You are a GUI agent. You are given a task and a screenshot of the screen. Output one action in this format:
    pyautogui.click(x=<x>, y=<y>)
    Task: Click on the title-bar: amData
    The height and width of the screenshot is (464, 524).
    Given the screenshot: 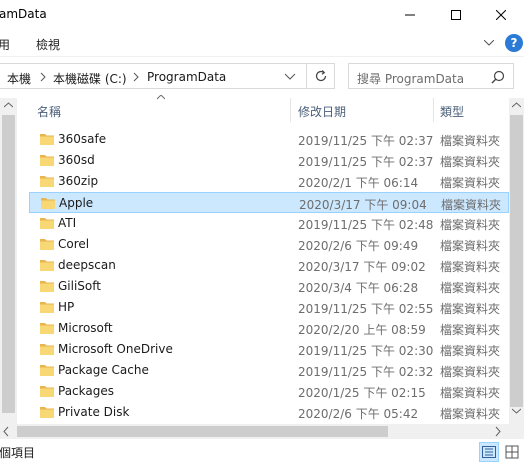 What is the action you would take?
    pyautogui.click(x=262, y=15)
    